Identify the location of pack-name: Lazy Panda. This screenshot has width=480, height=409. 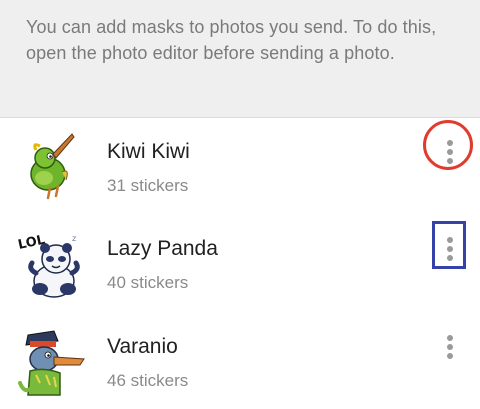
(162, 248).